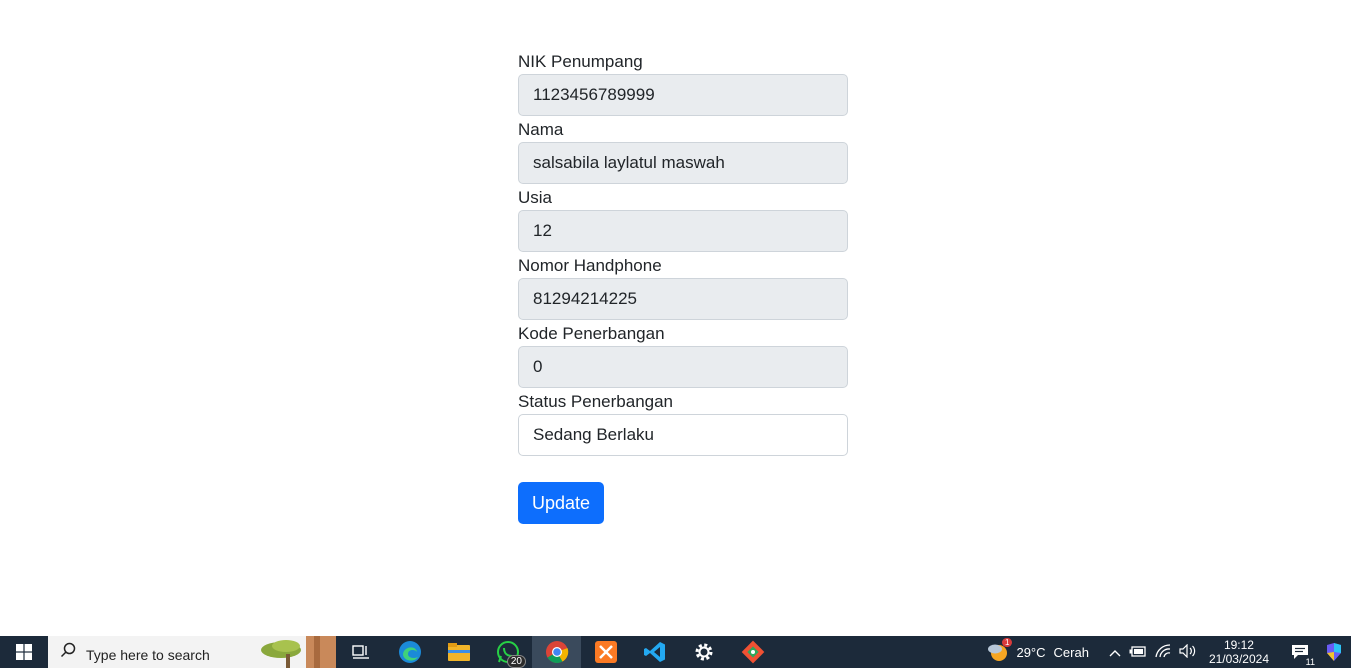 This screenshot has height=668, width=1351. Describe the element at coordinates (683, 367) in the screenshot. I see `flight-code-field: 0` at that location.